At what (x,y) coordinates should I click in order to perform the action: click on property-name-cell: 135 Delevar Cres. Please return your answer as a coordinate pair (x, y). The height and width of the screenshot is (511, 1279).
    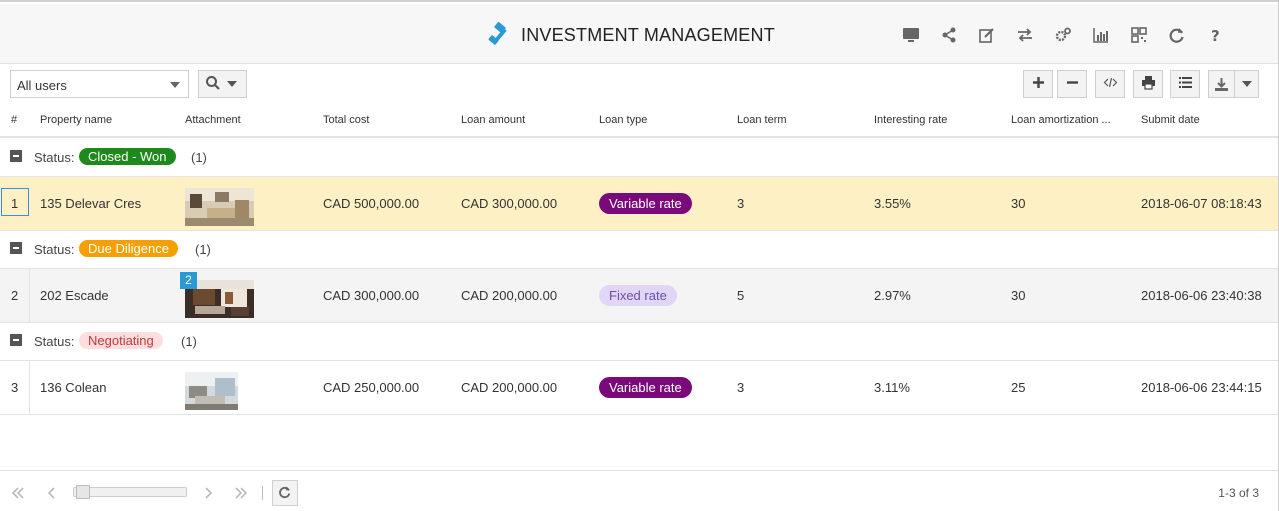
    Looking at the image, I should click on (91, 203).